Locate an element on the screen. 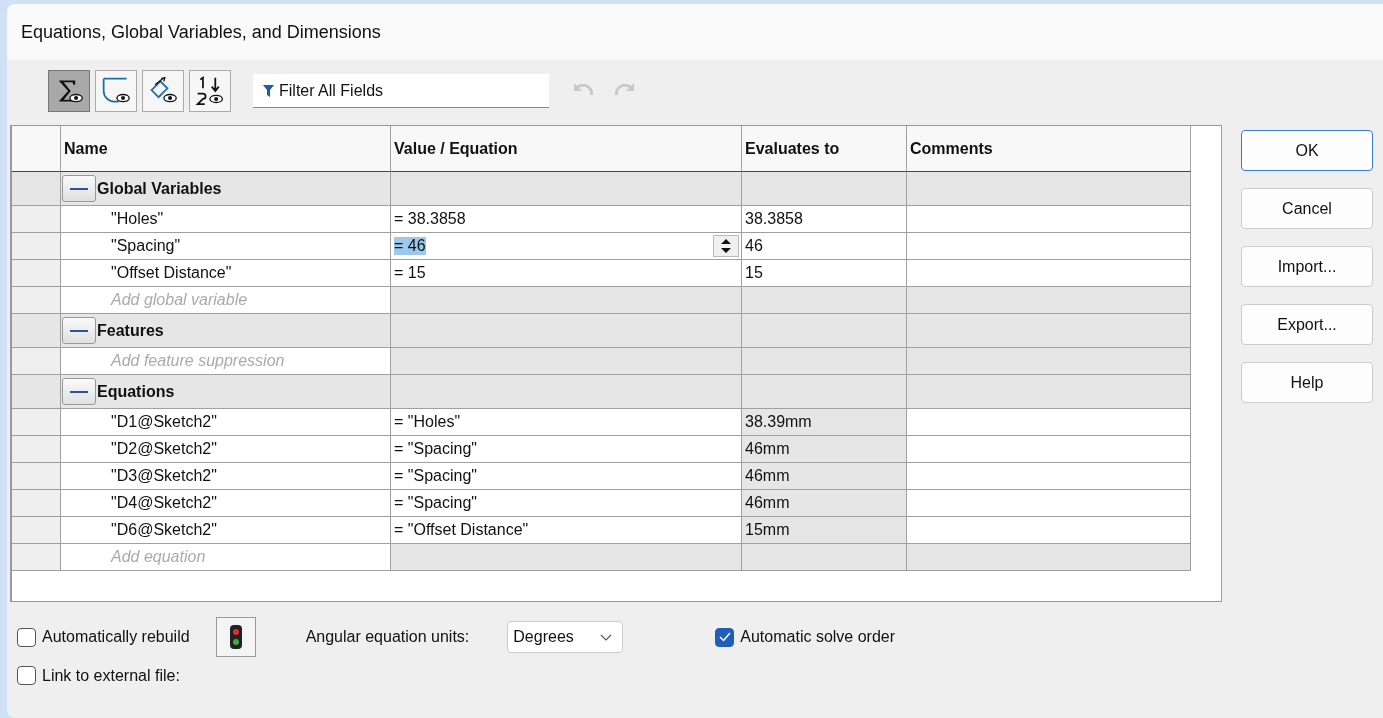 This screenshot has height=718, width=1383. dialog-button: Help is located at coordinates (1307, 382).